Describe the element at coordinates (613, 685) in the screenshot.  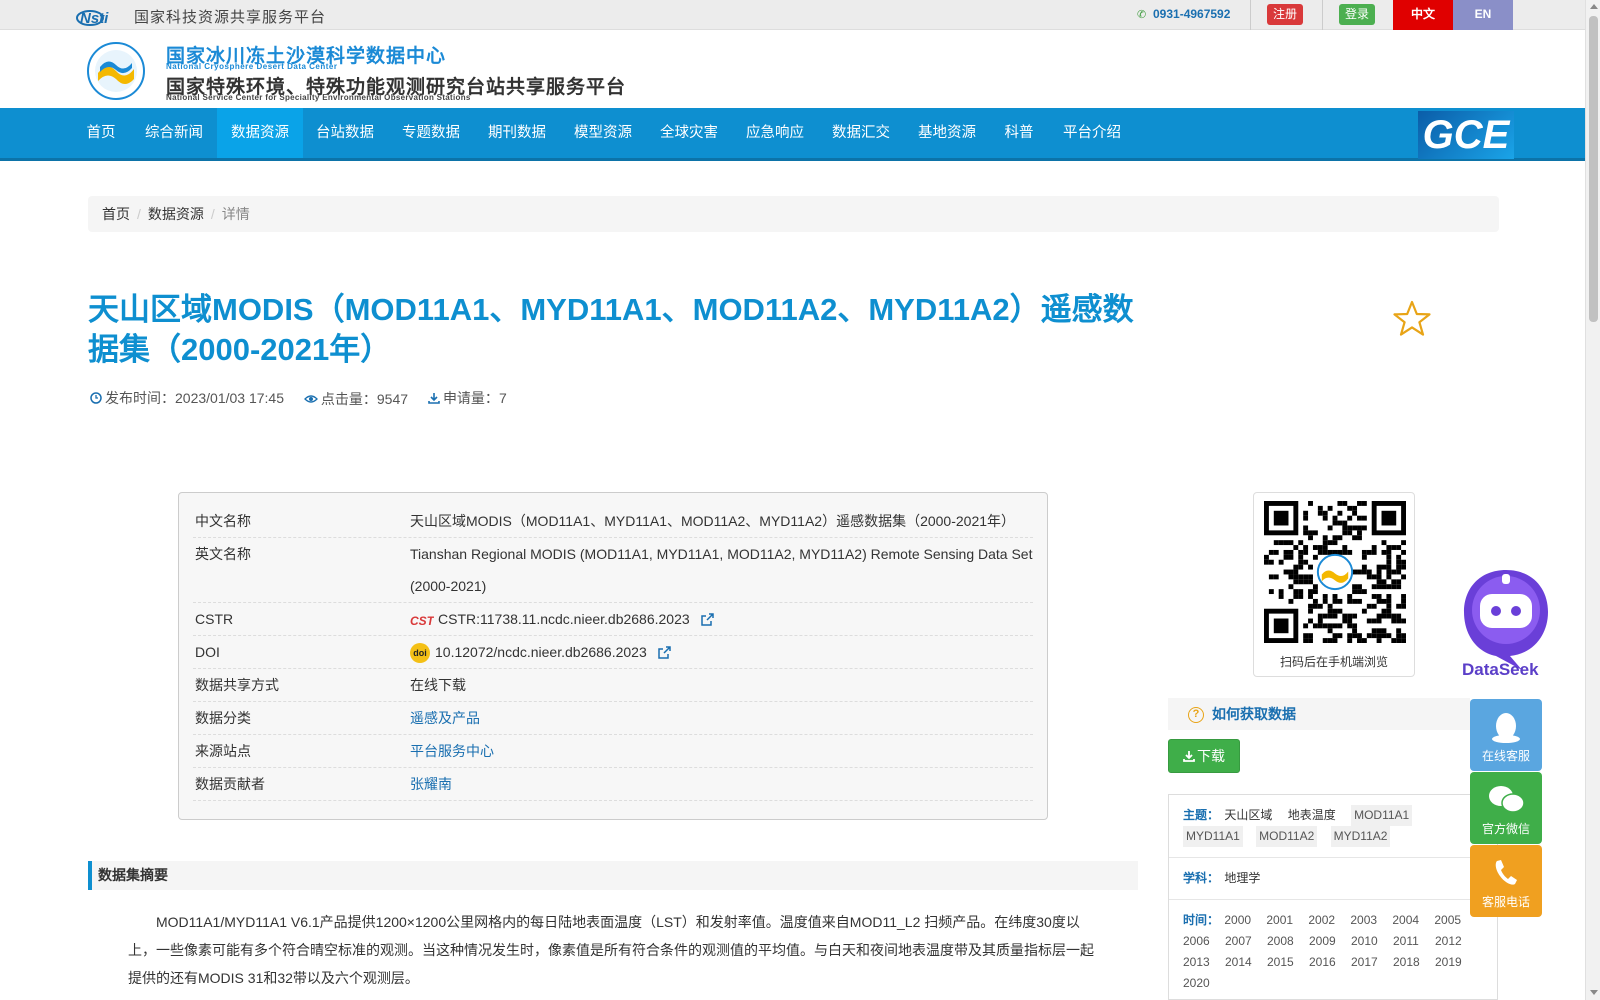
I see `info-row-share-method: 数据共享方式 在线下载` at that location.